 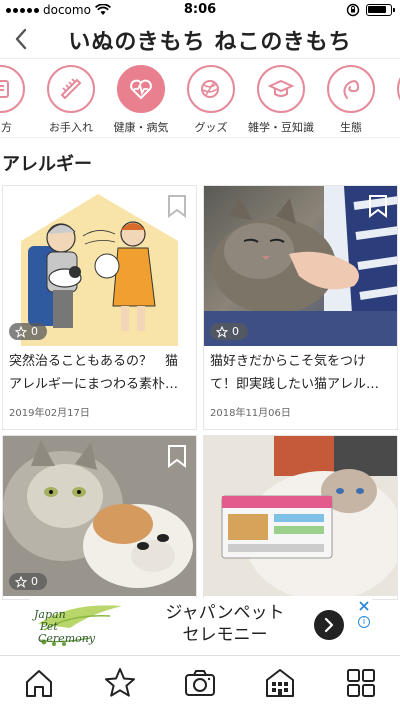 I want to click on article-illustration: 0, so click(x=99, y=266).